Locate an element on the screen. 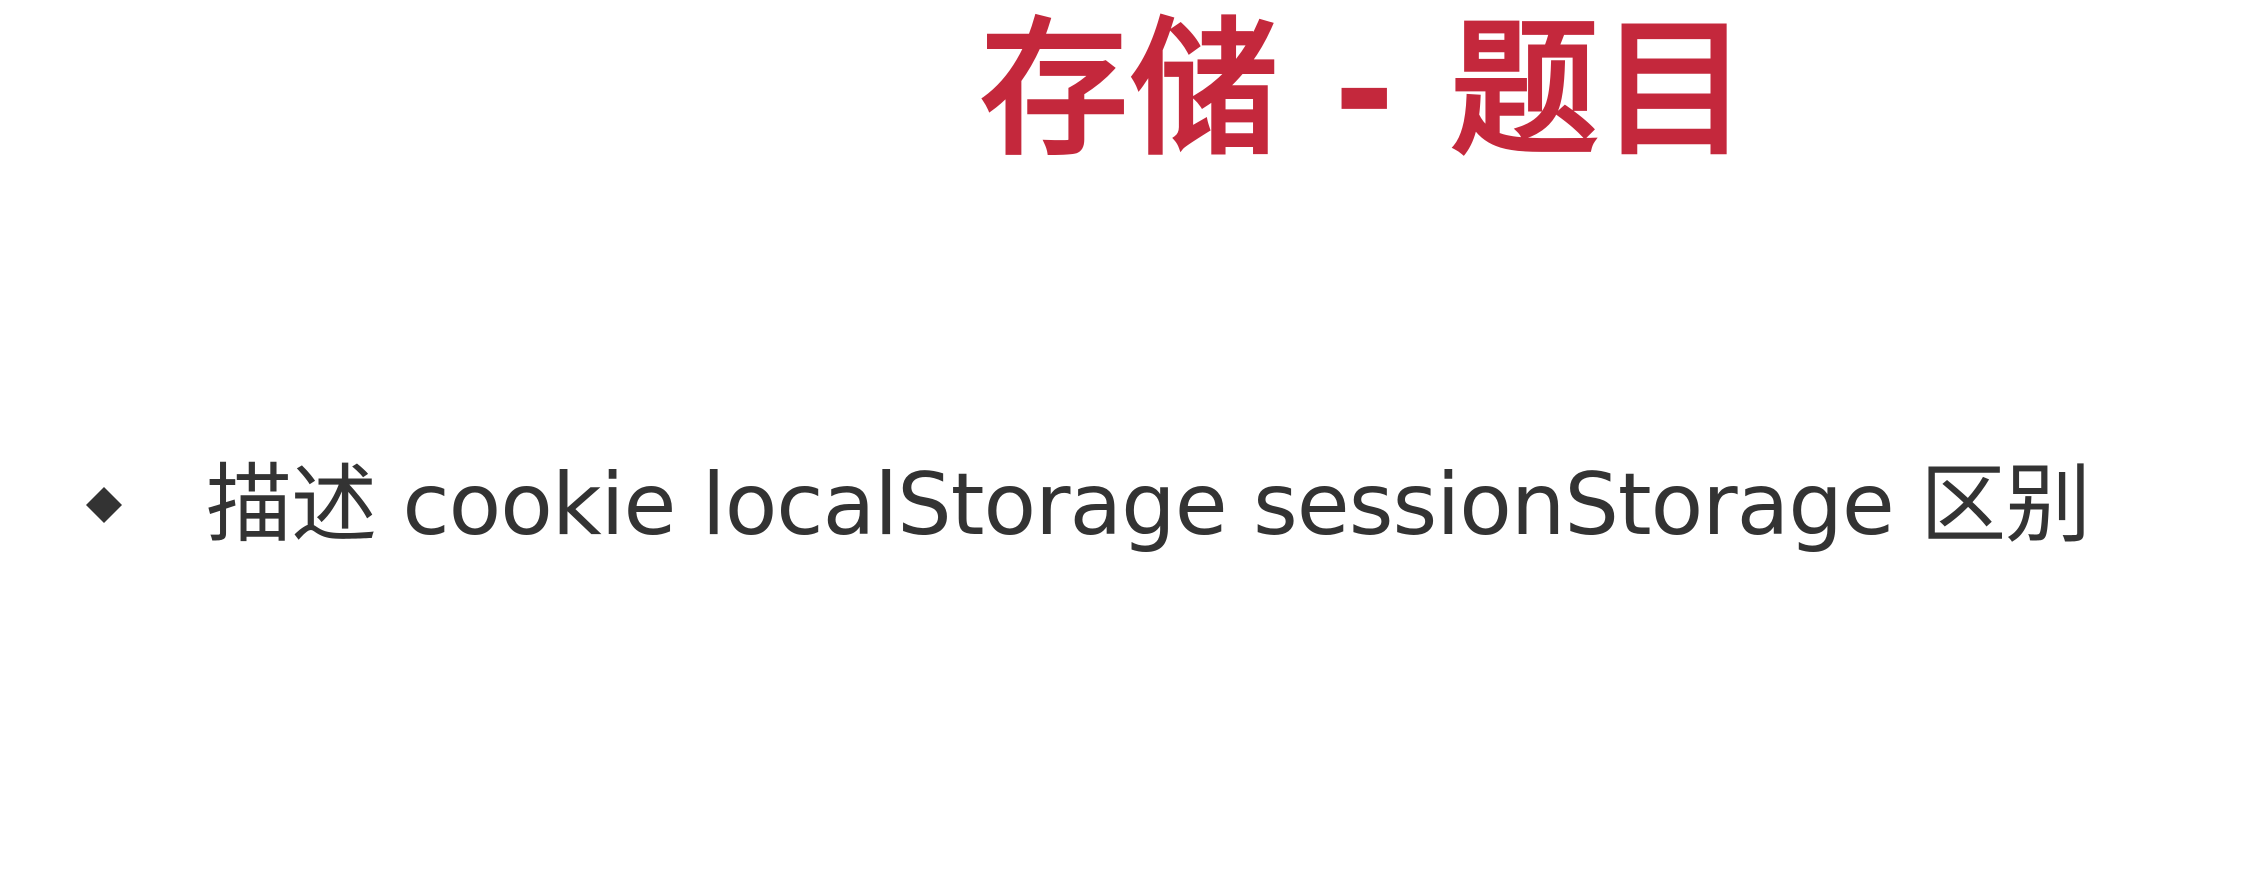  diamond-bullet-icon is located at coordinates (104, 505).